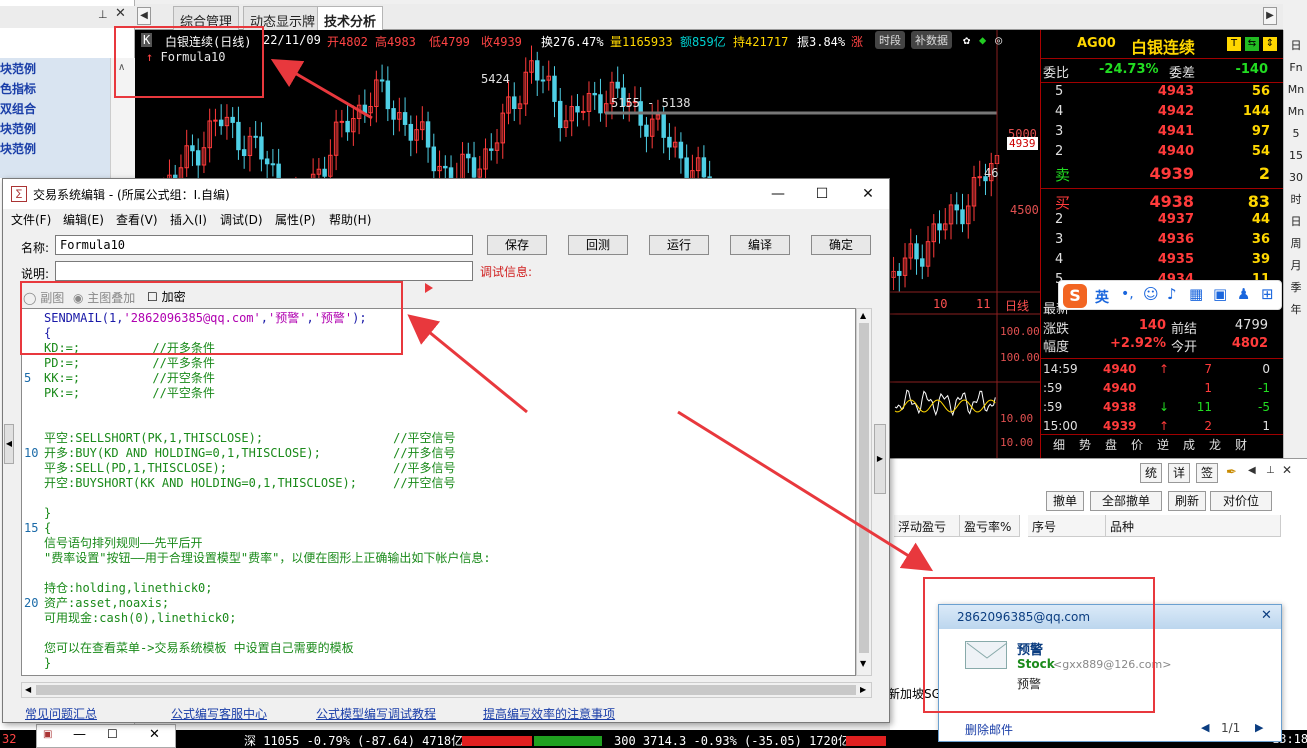  I want to click on counter-price-button: 对价位, so click(1241, 501).